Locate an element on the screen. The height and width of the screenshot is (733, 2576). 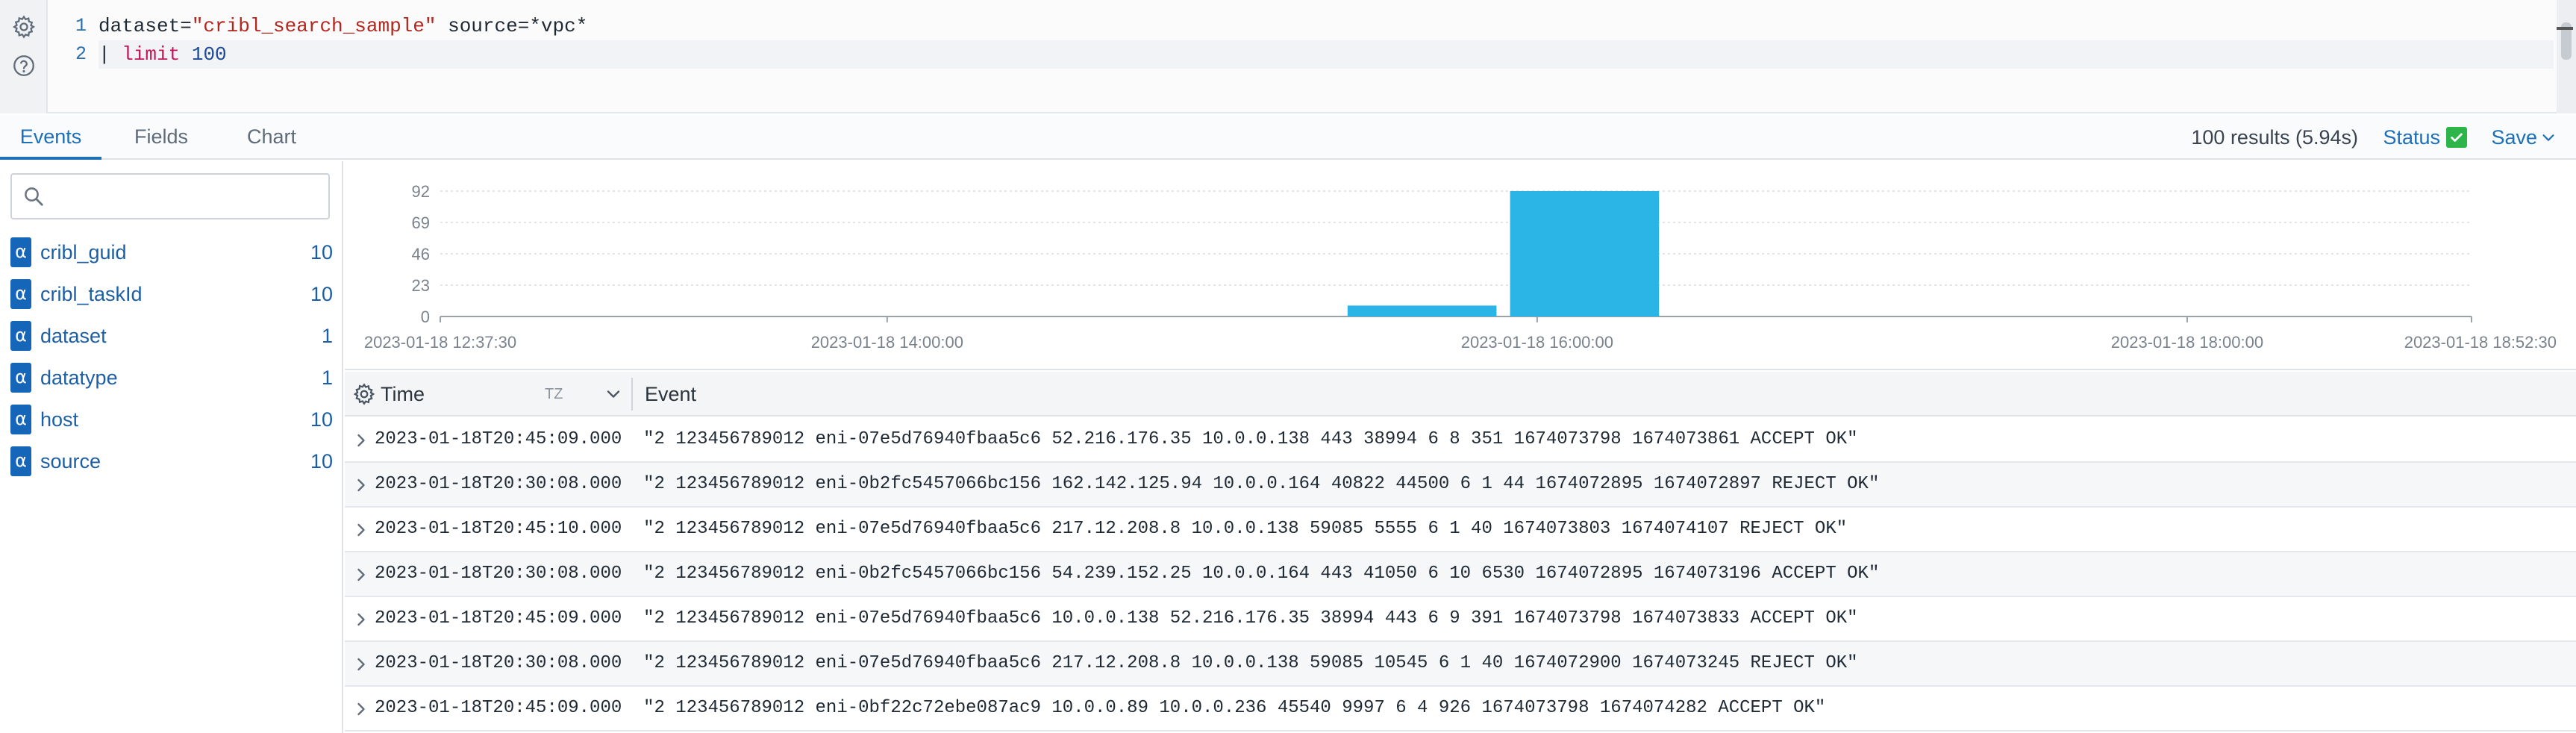
y-tick-label: 46 is located at coordinates (421, 254).